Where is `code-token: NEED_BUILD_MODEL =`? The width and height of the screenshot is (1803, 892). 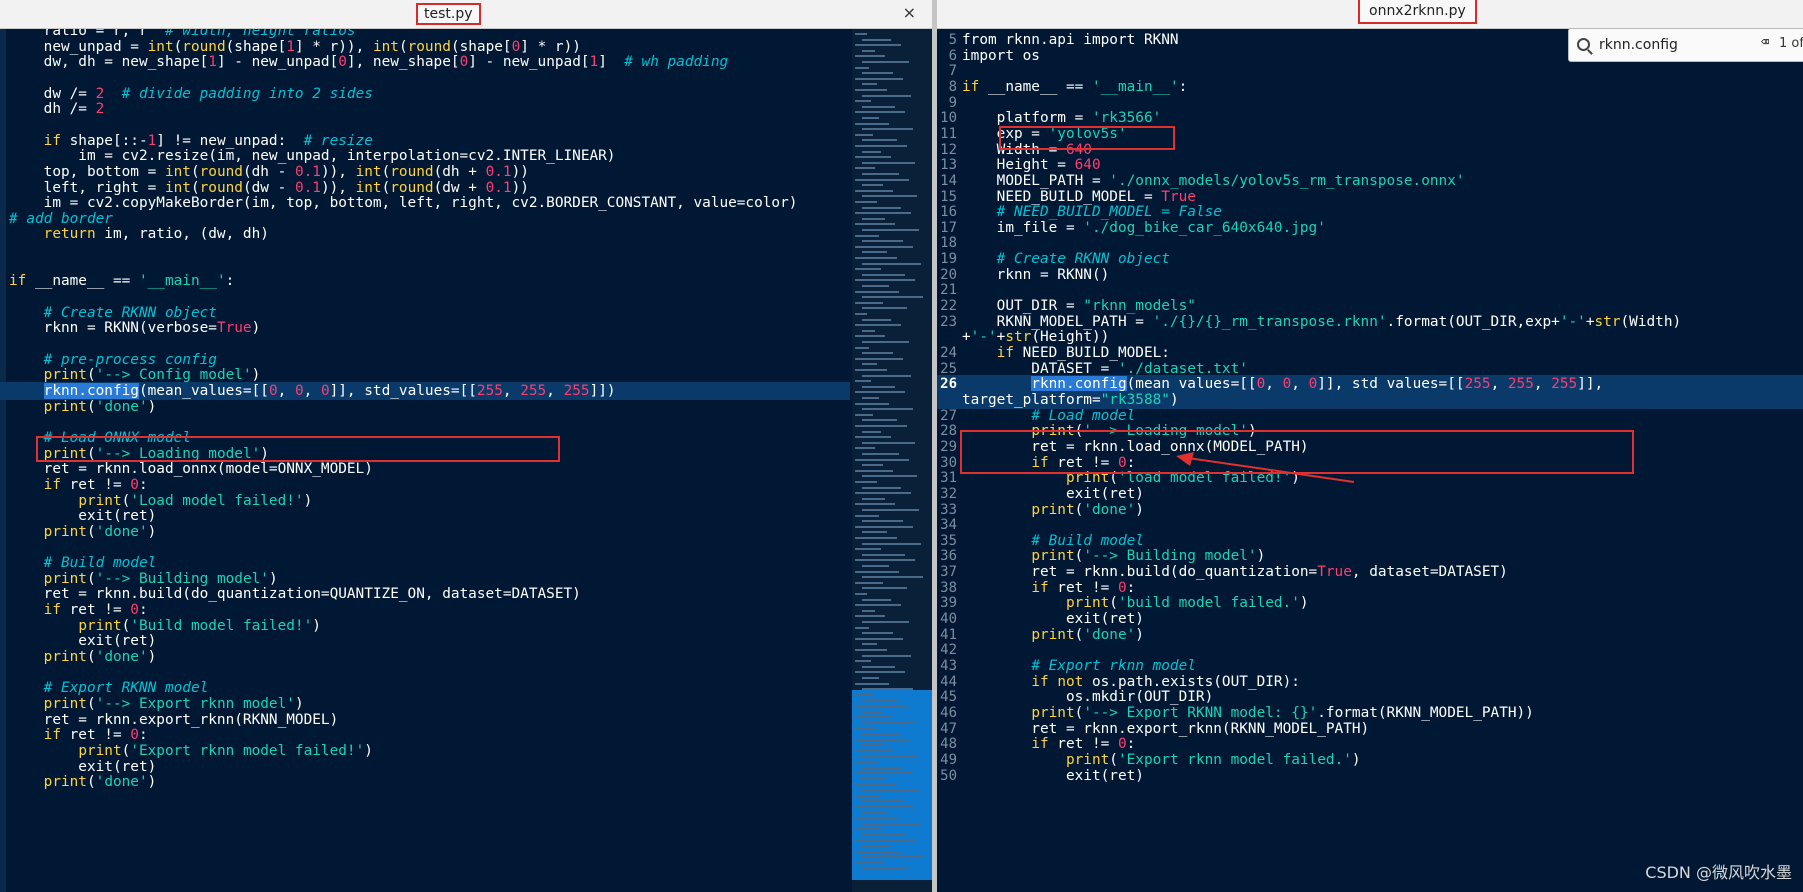 code-token: NEED_BUILD_MODEL = is located at coordinates (1062, 196).